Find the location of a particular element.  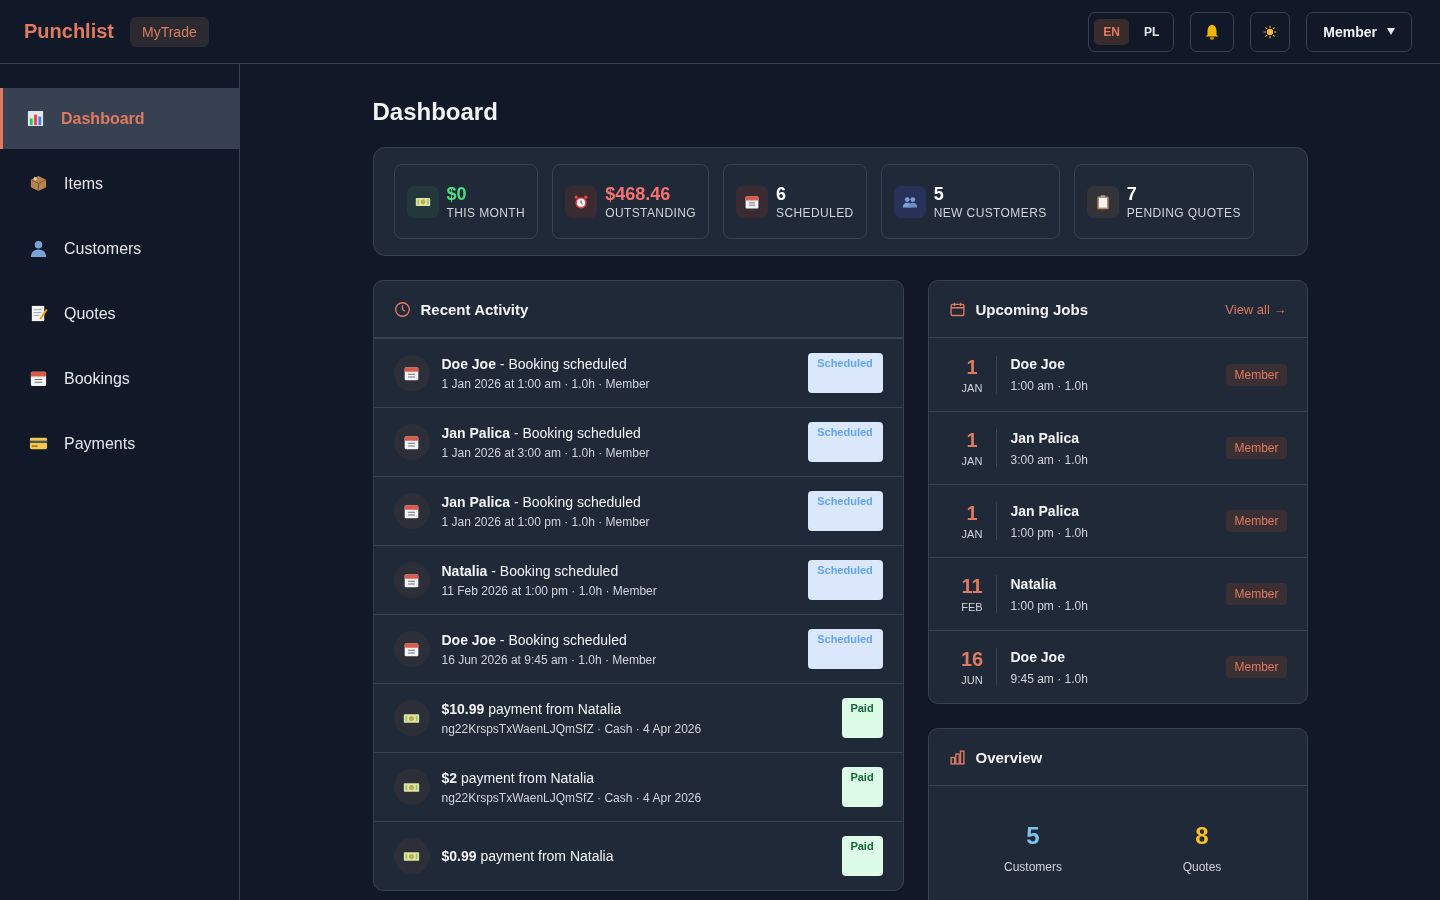

job-month: JUN is located at coordinates (972, 680).